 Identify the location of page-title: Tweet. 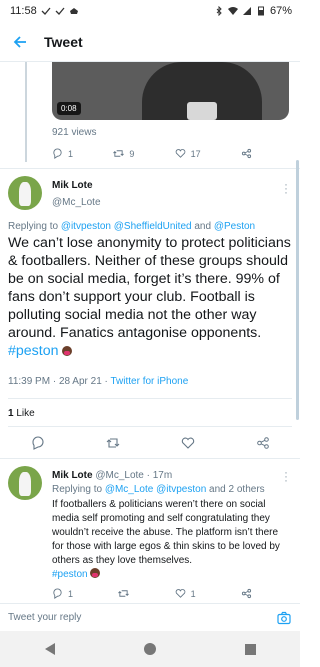
(63, 41).